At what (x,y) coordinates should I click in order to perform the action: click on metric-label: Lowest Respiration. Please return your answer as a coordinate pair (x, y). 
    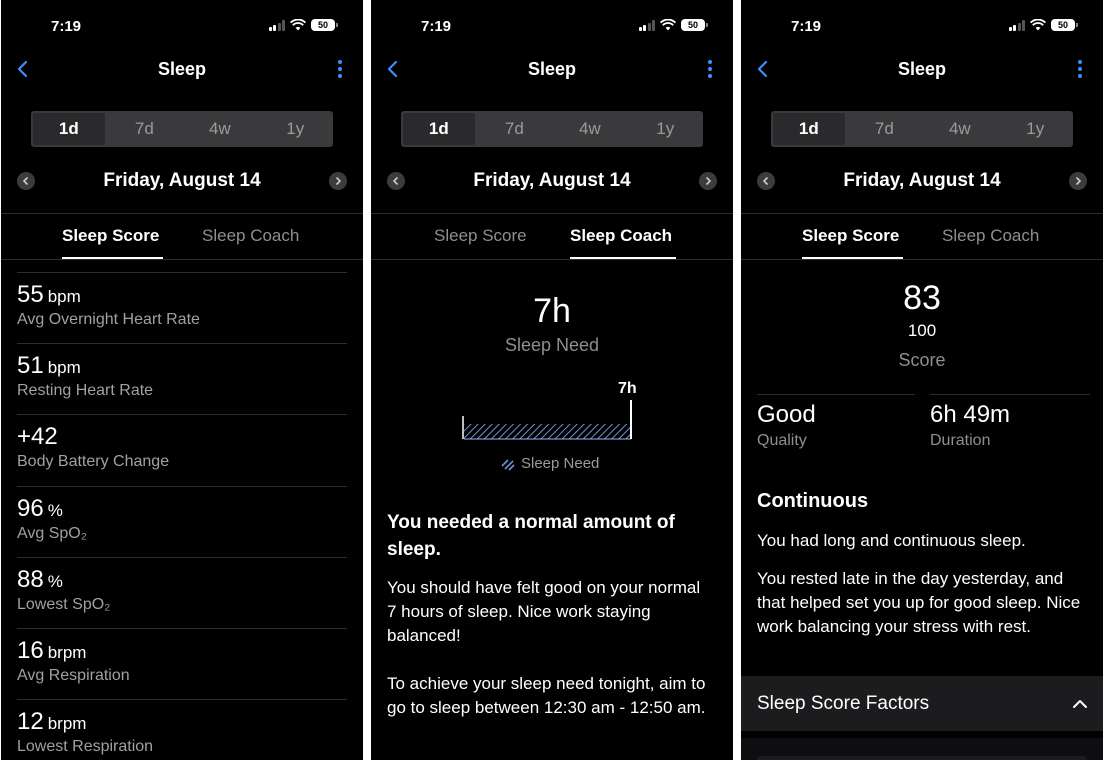
    Looking at the image, I should click on (85, 746).